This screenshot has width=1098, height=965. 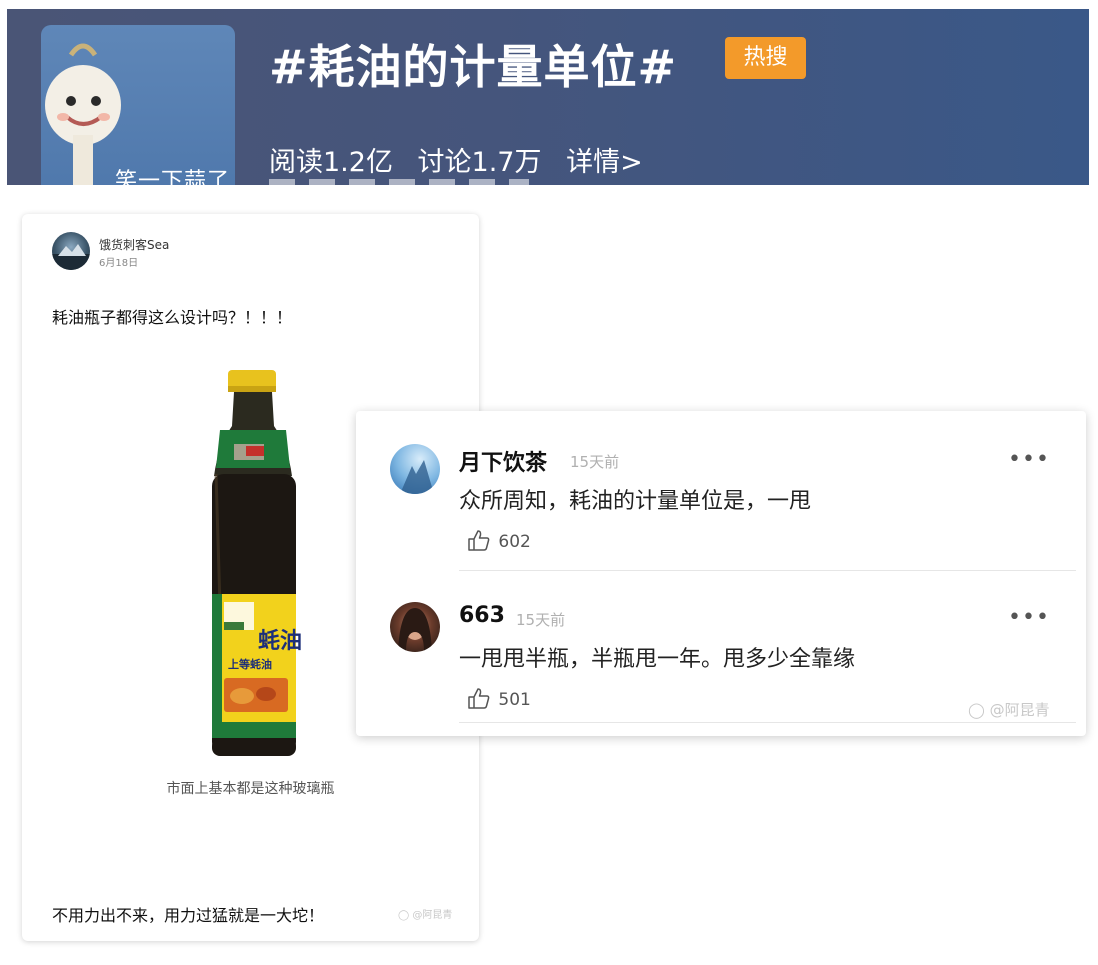 What do you see at coordinates (635, 501) in the screenshot?
I see `comment-text: 众所周知，耗油的计量单位是，一甩` at bounding box center [635, 501].